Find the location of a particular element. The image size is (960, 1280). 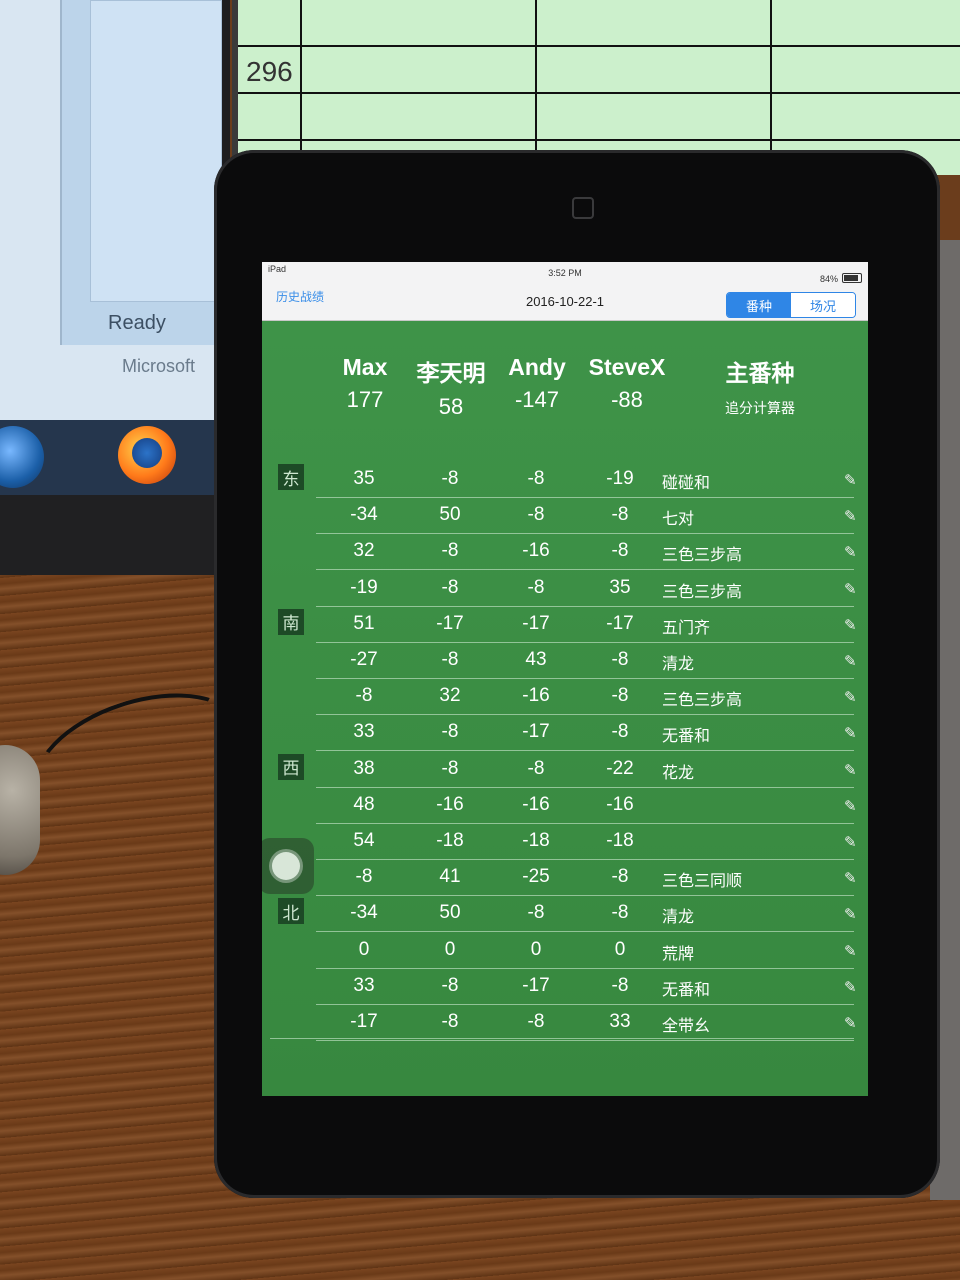

assistive-touch-icon is located at coordinates (288, 866).